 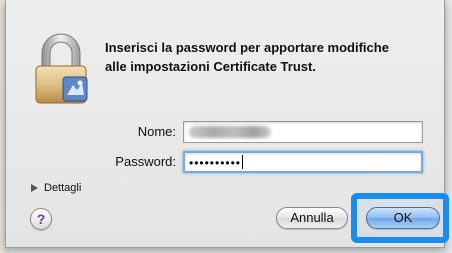 What do you see at coordinates (34, 188) in the screenshot?
I see `disclosure-triangle-icon` at bounding box center [34, 188].